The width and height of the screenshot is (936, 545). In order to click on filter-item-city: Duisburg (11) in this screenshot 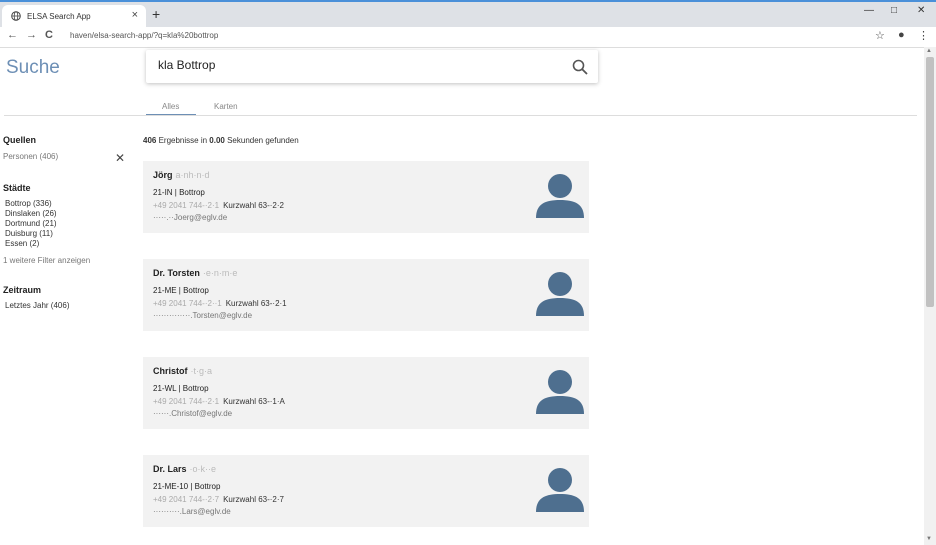, I will do `click(29, 233)`.